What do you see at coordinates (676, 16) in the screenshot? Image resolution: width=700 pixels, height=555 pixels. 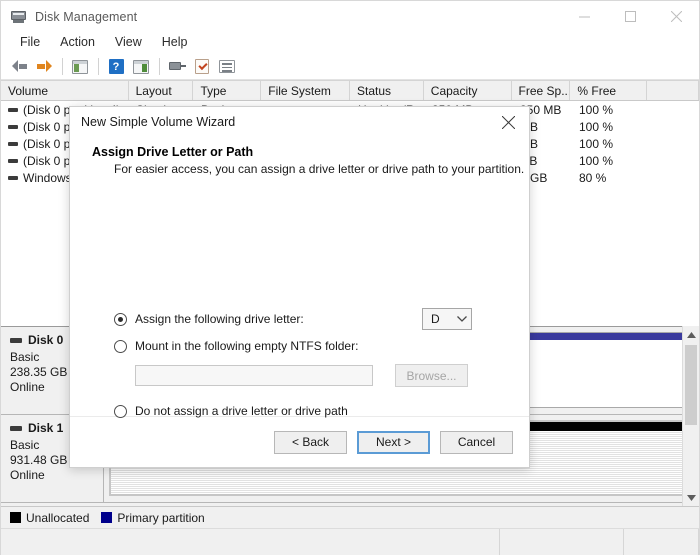 I see `close-button` at bounding box center [676, 16].